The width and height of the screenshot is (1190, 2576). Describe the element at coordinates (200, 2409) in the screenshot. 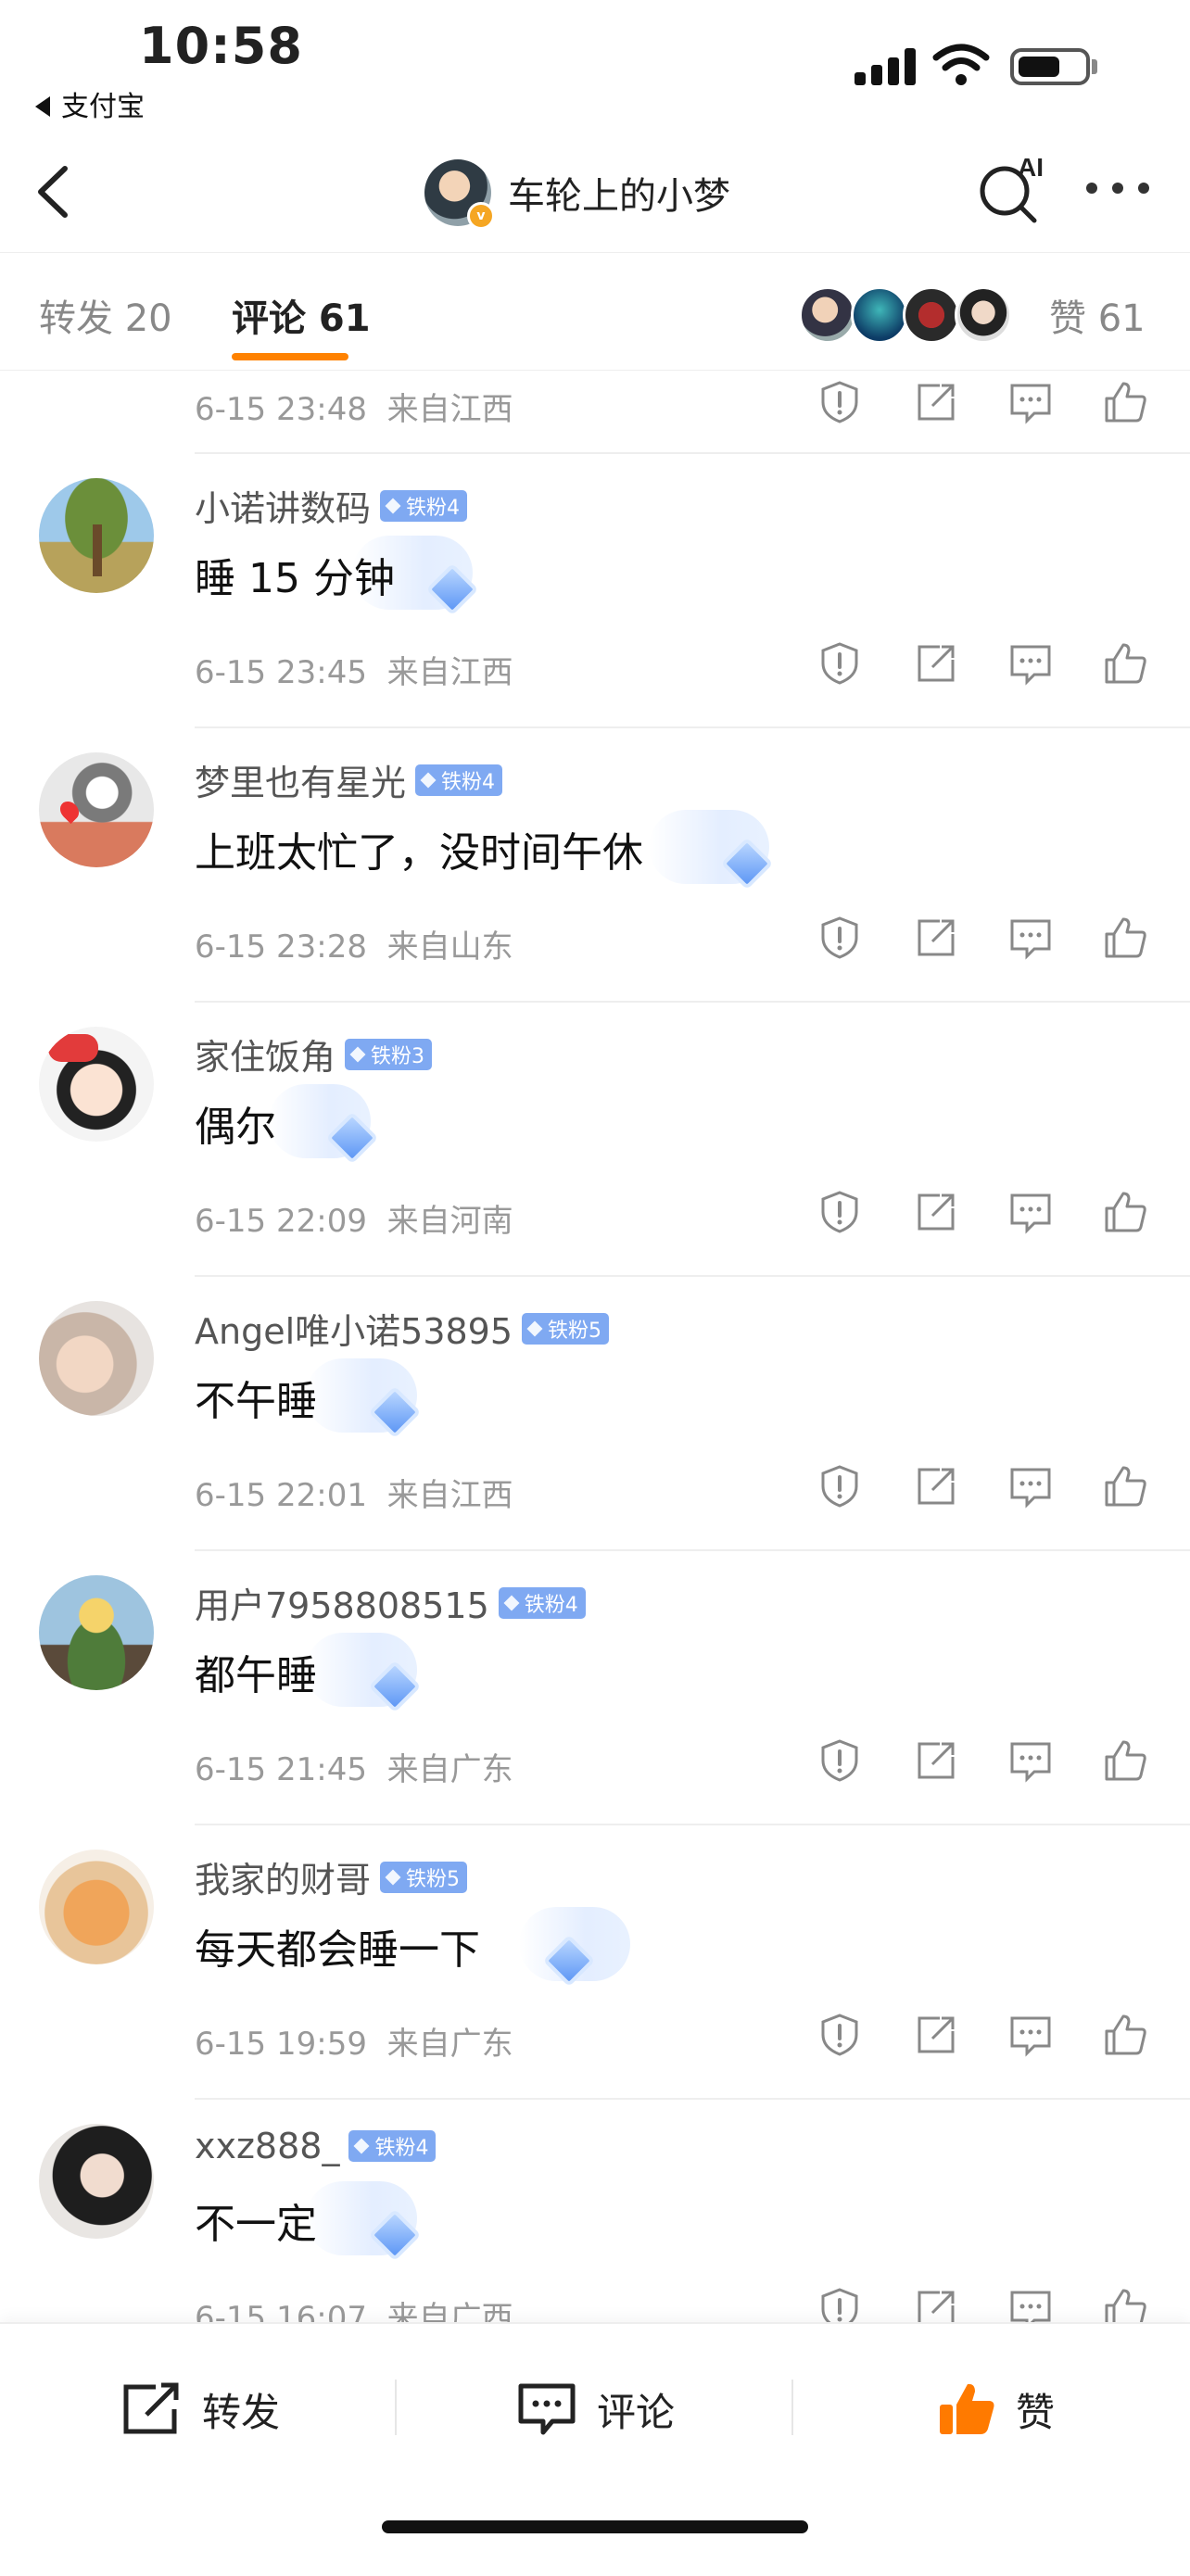

I see `repost-button: 转发` at that location.